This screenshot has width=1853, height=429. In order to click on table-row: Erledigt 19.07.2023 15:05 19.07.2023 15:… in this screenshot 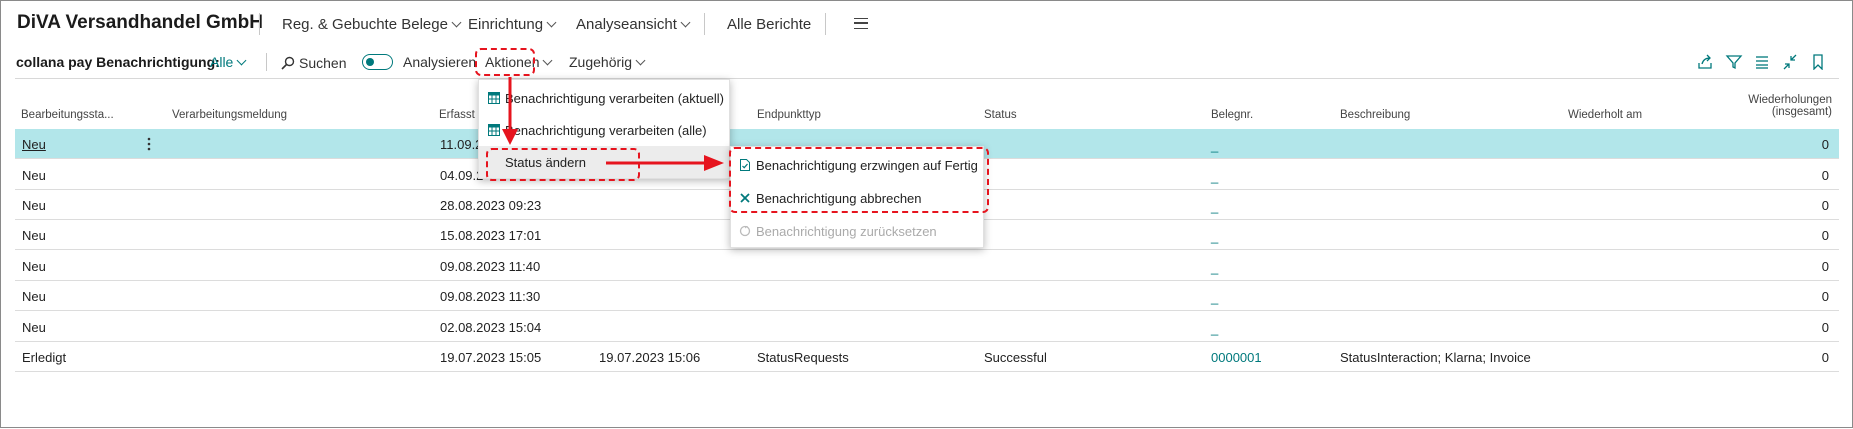, I will do `click(927, 357)`.